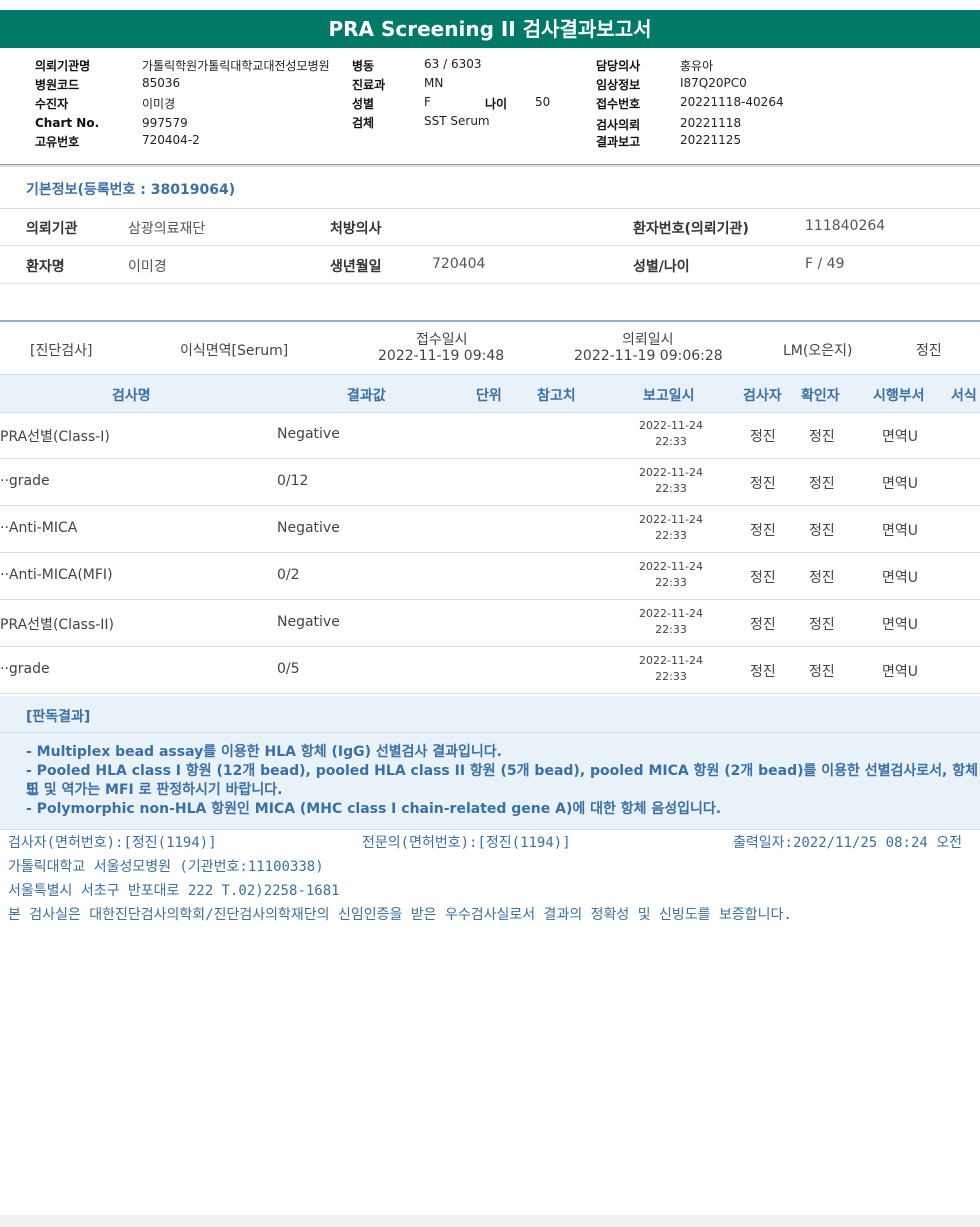 The height and width of the screenshot is (1227, 980). Describe the element at coordinates (669, 396) in the screenshot. I see `col-report-date: 보고일시` at that location.